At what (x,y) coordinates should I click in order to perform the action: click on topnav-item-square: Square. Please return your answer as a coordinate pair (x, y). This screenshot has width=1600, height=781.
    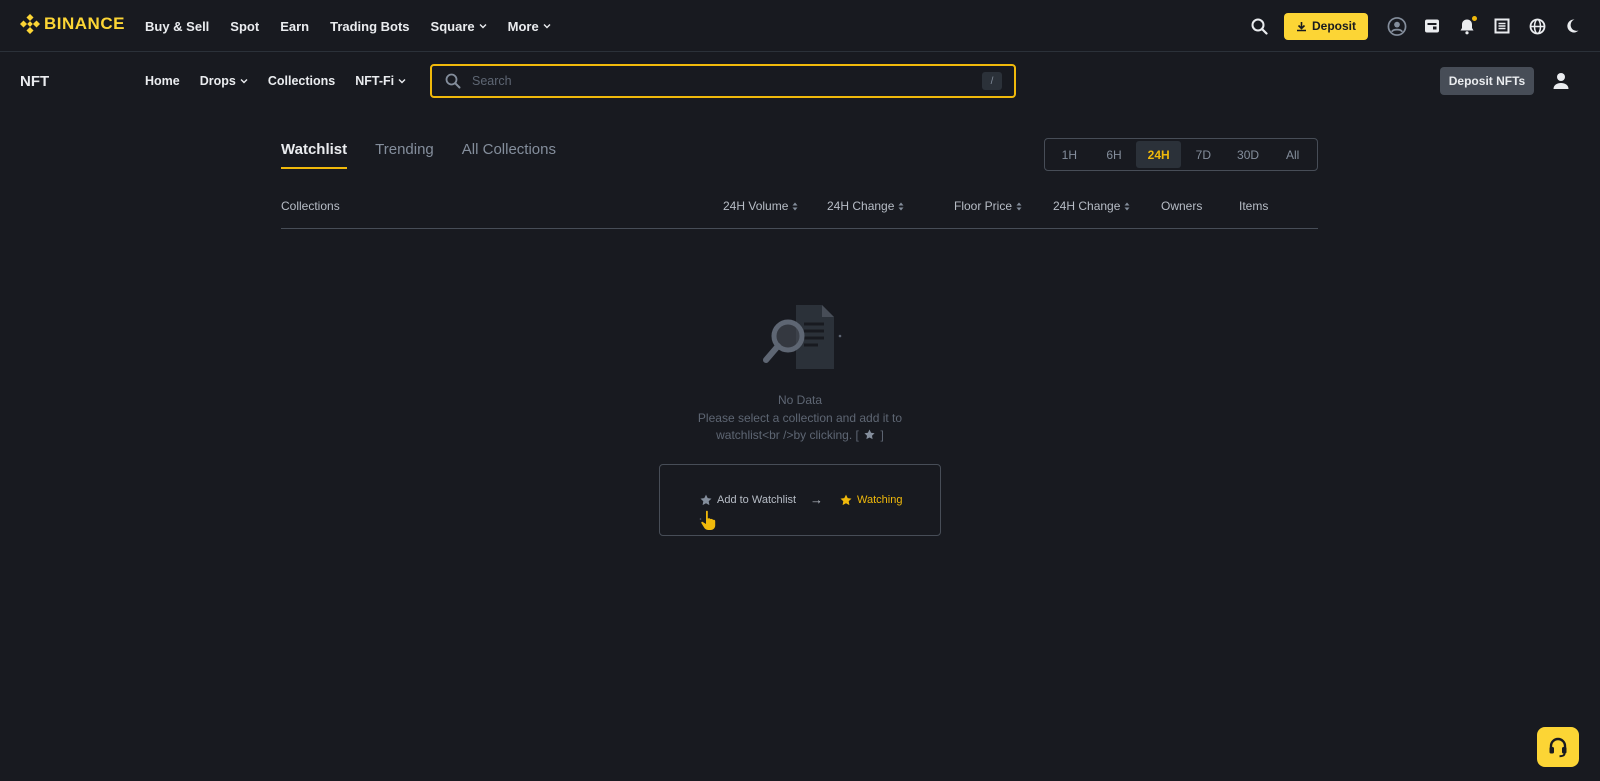
    Looking at the image, I should click on (459, 26).